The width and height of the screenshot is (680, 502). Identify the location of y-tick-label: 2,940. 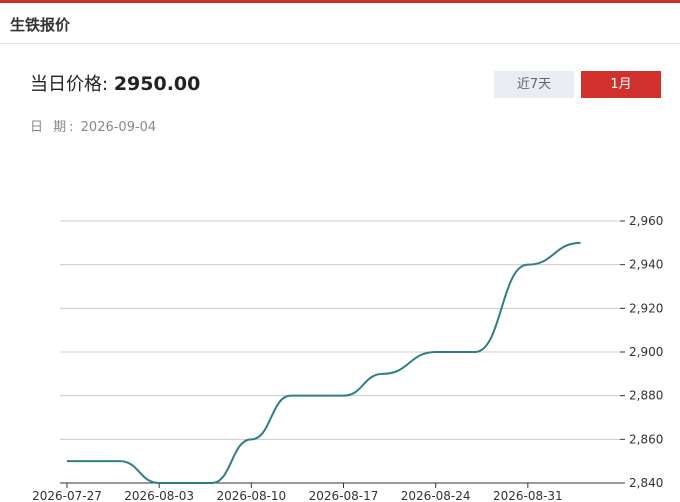
(646, 265).